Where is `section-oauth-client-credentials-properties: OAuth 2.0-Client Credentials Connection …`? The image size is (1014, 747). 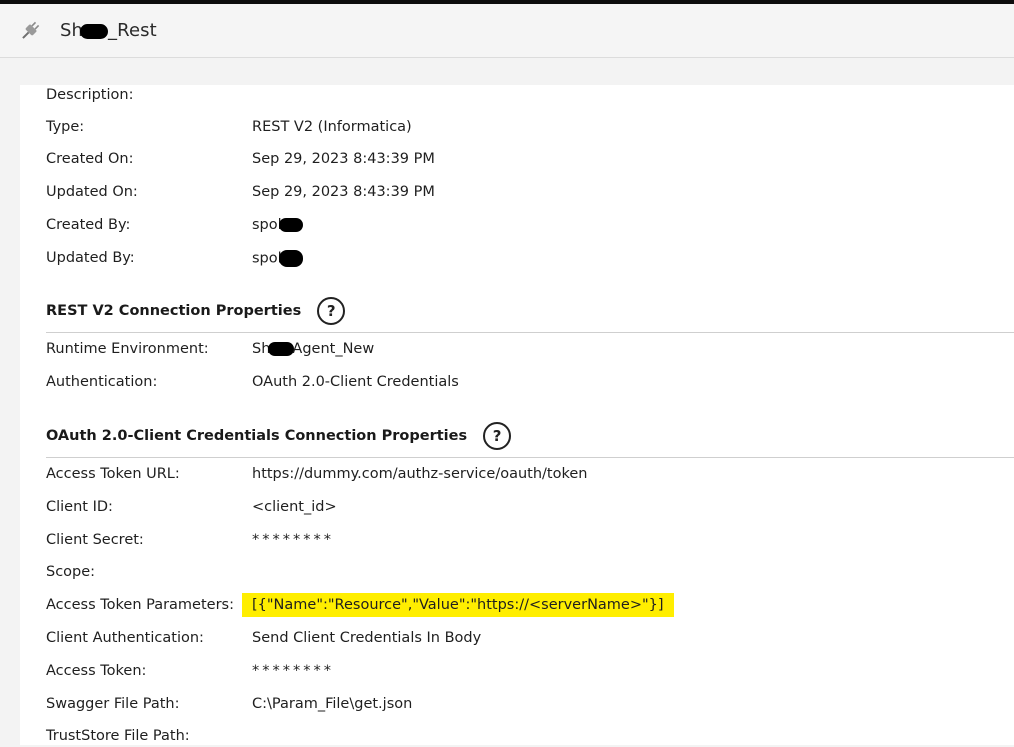
section-oauth-client-credentials-properties: OAuth 2.0-Client Credentials Connection … is located at coordinates (530, 436).